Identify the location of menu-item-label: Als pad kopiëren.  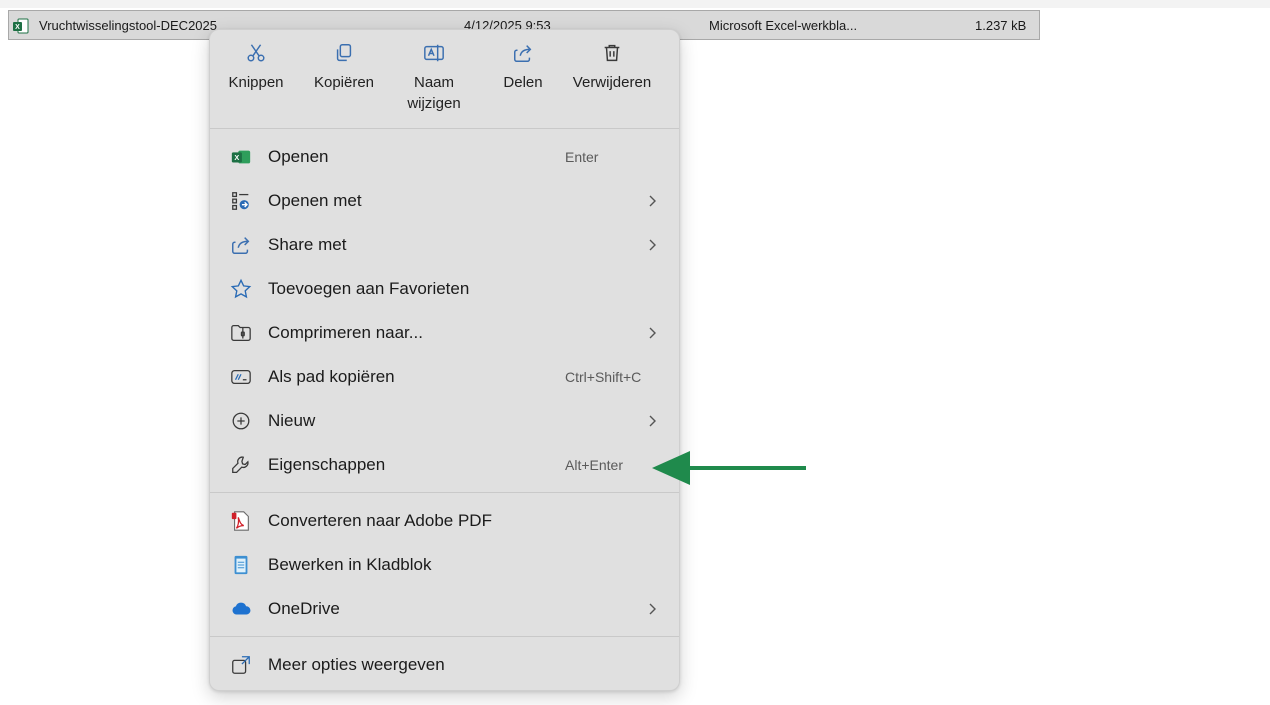
(331, 376).